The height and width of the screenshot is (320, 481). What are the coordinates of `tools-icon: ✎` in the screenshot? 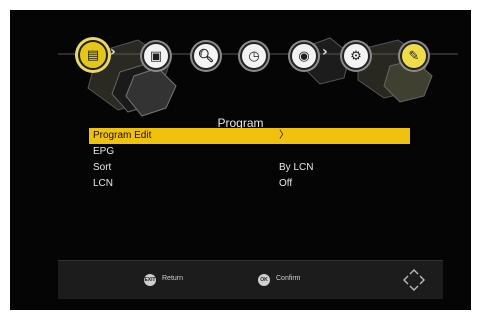 It's located at (414, 56).